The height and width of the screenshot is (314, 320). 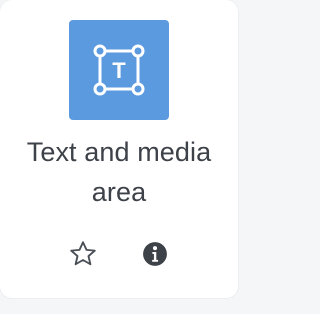 I want to click on icon-letter: T, so click(x=119, y=70).